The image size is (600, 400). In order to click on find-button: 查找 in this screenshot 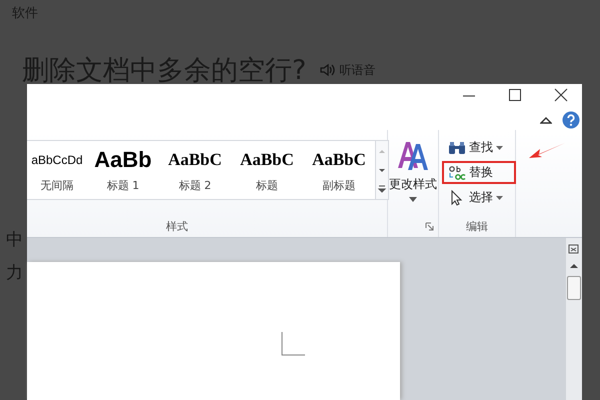, I will do `click(475, 147)`.